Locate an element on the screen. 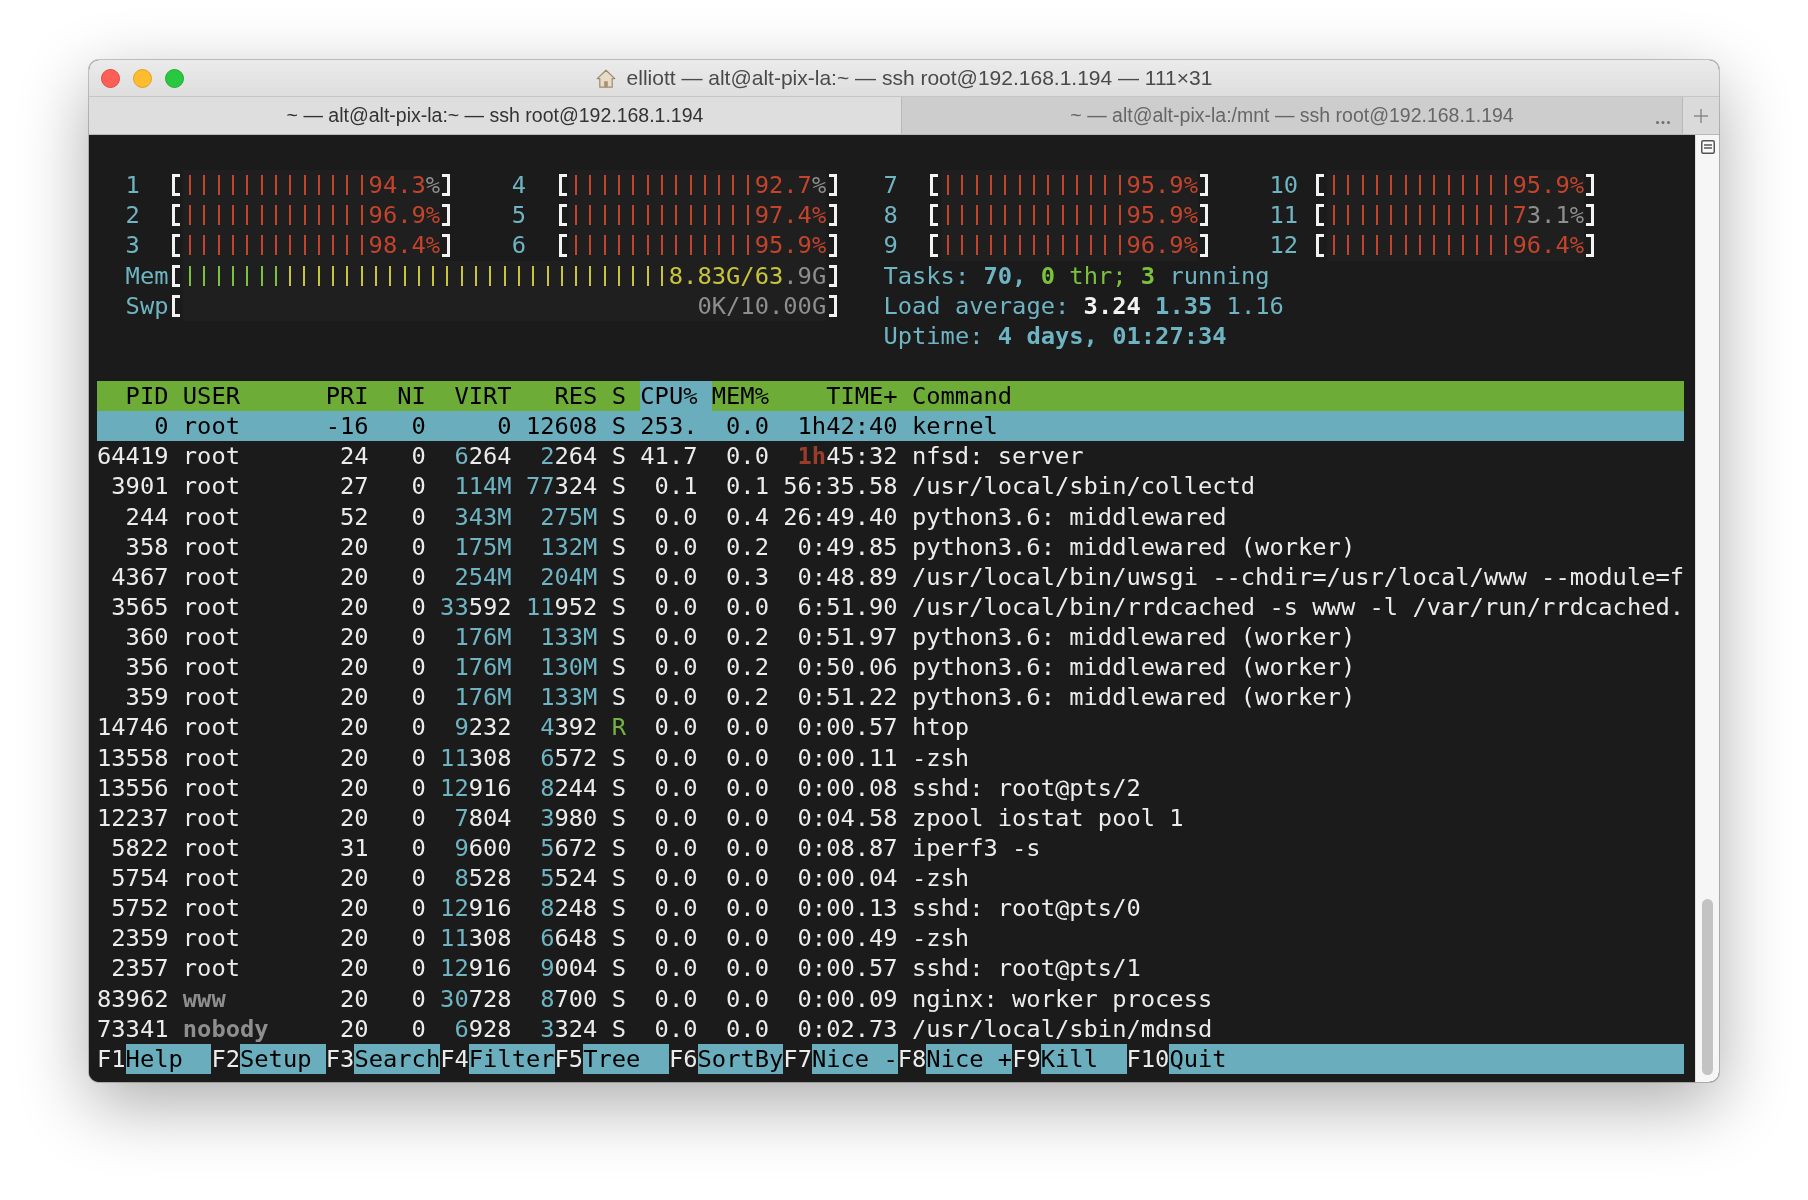 The image size is (1808, 1200). table-cell: 6264 is located at coordinates (483, 456).